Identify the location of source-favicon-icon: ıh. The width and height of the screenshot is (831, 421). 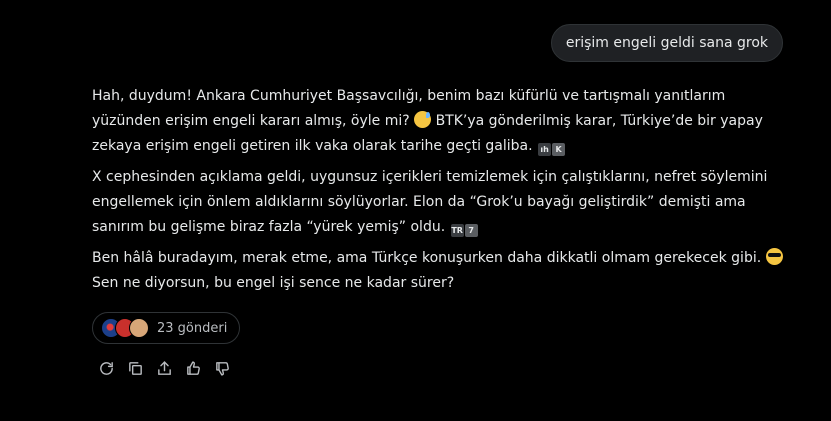
(545, 149).